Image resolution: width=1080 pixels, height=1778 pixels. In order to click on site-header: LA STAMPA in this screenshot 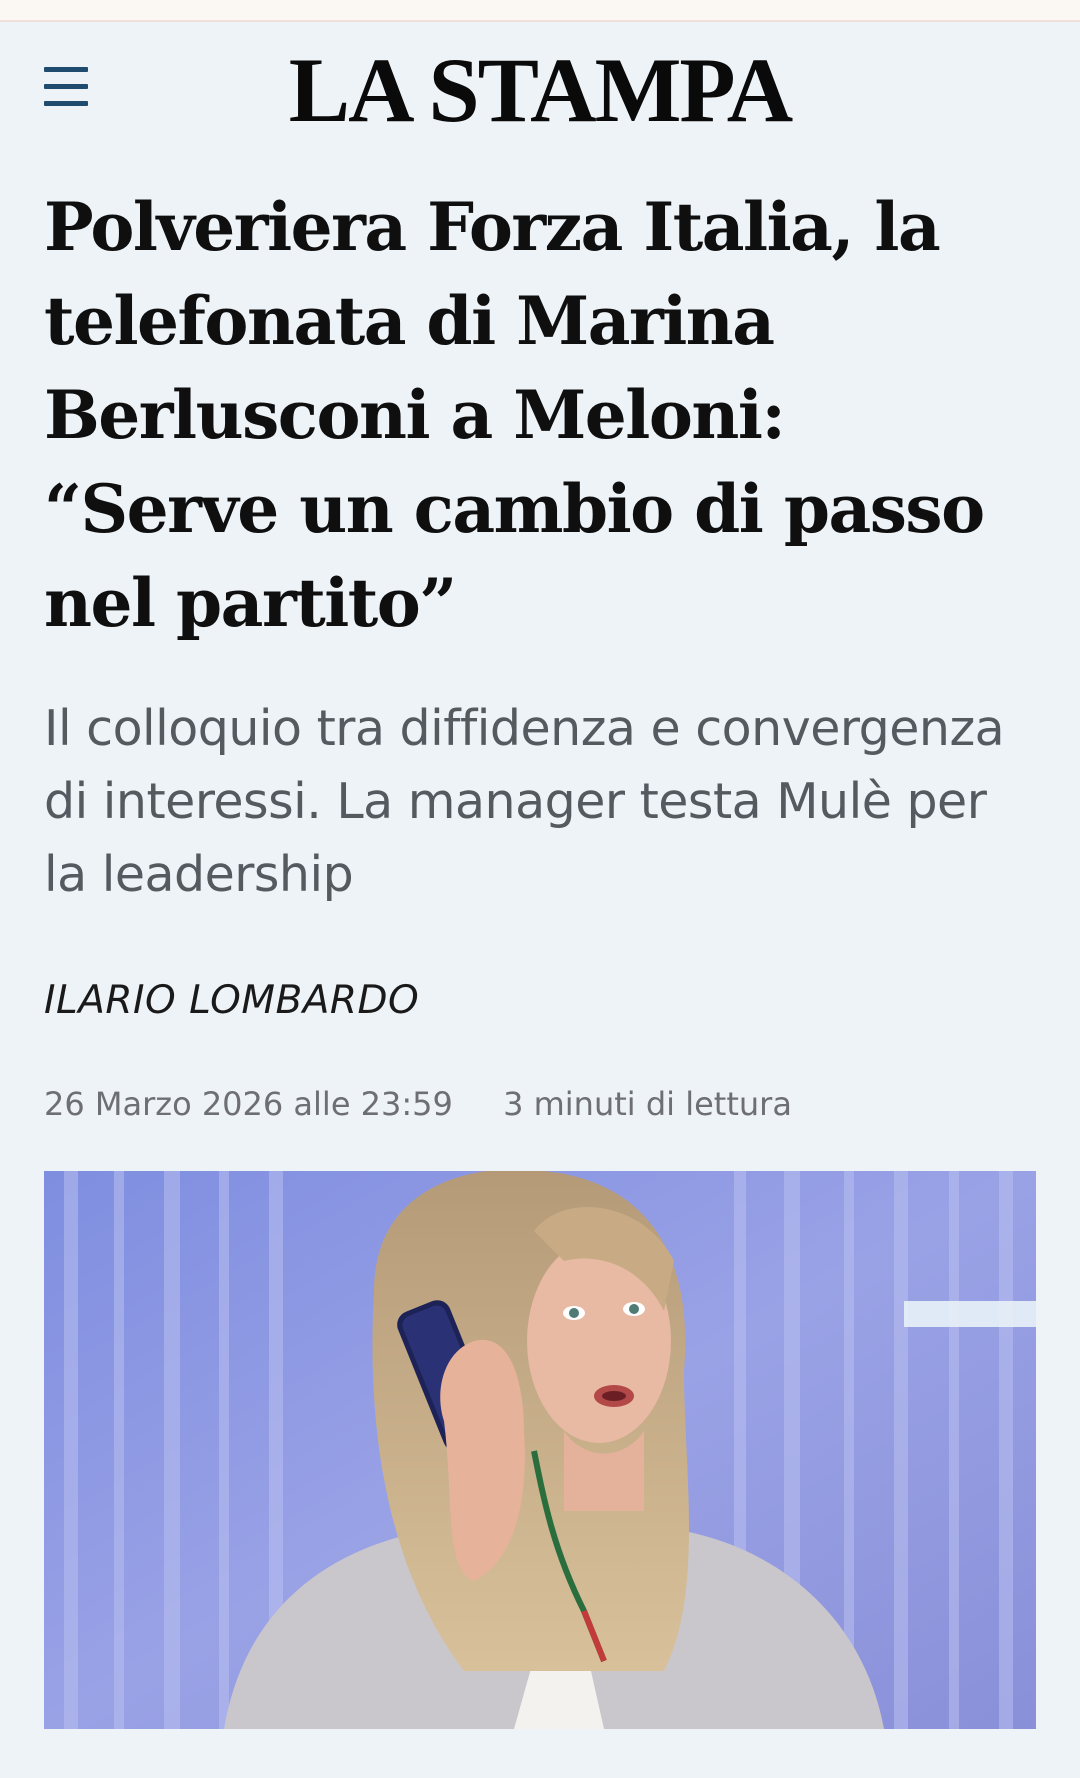, I will do `click(540, 87)`.